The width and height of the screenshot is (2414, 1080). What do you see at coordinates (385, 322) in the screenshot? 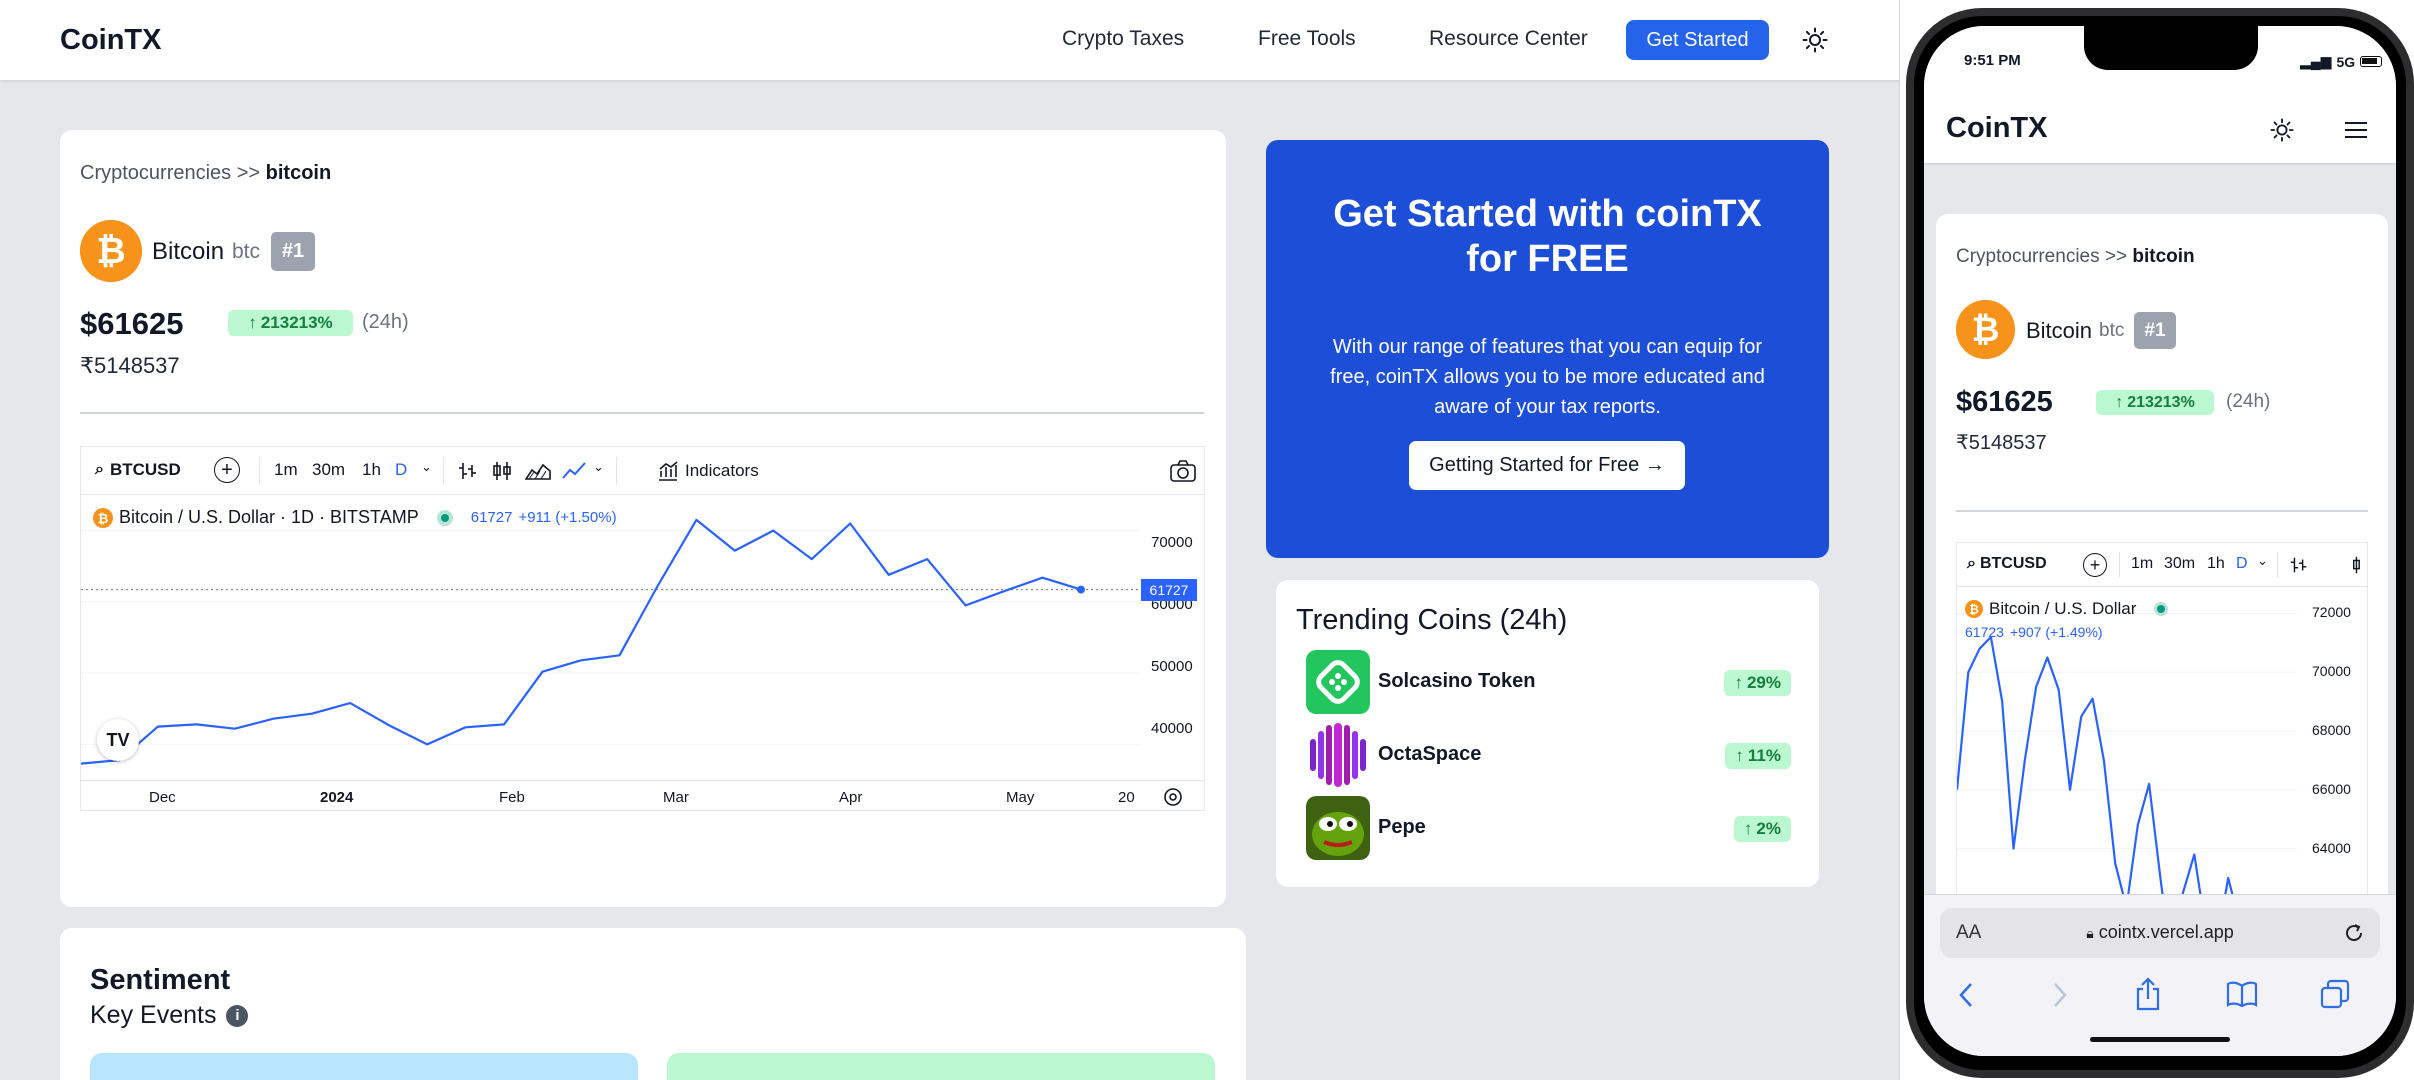
I see `change-period: (24h)` at bounding box center [385, 322].